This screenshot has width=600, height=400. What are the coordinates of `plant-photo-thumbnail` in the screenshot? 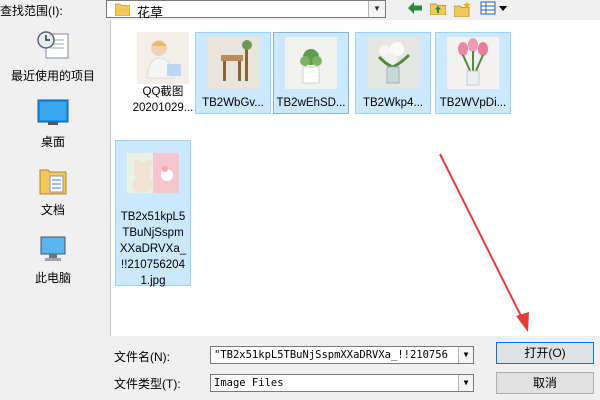 It's located at (311, 63).